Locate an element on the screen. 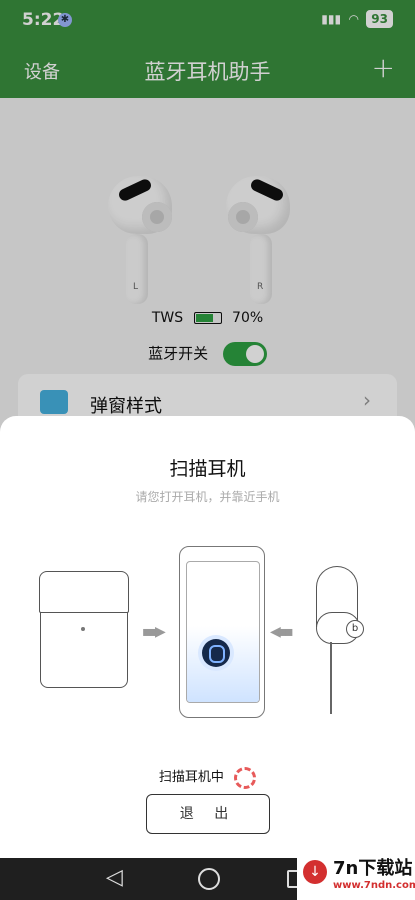  scanning-status: 扫描耳机中 is located at coordinates (207, 777).